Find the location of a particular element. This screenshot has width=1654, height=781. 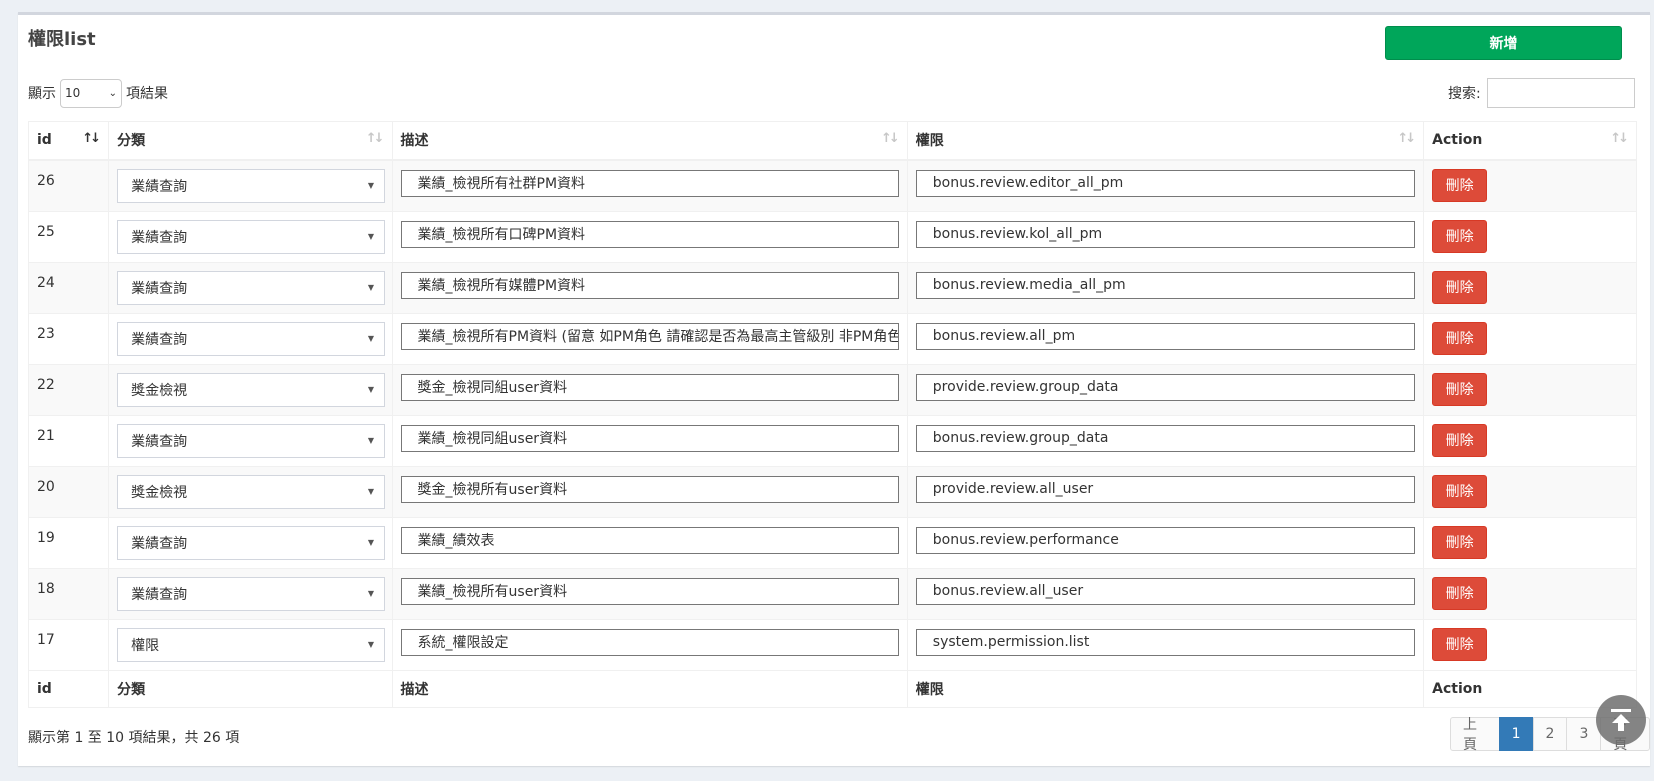

permission-input: bonus.review.all_pm is located at coordinates (1165, 336).